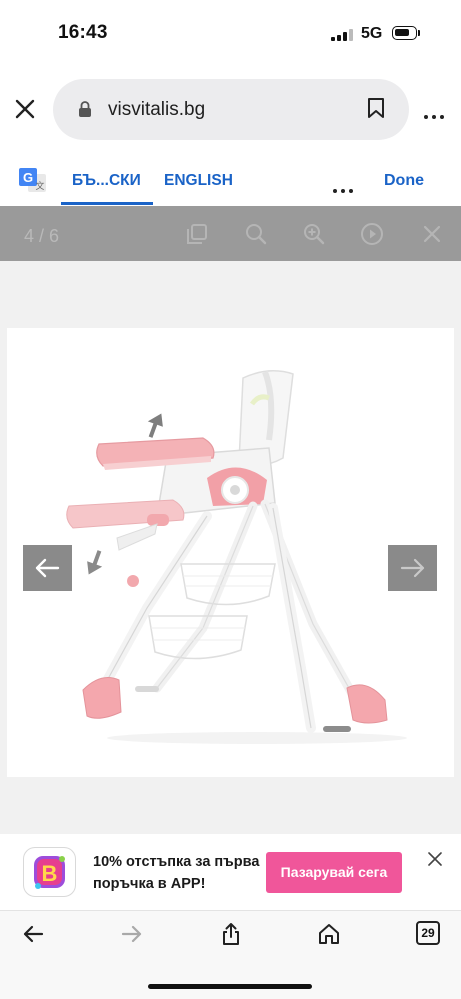 Image resolution: width=461 pixels, height=999 pixels. Describe the element at coordinates (256, 234) in the screenshot. I see `zoom-out-icon` at that location.